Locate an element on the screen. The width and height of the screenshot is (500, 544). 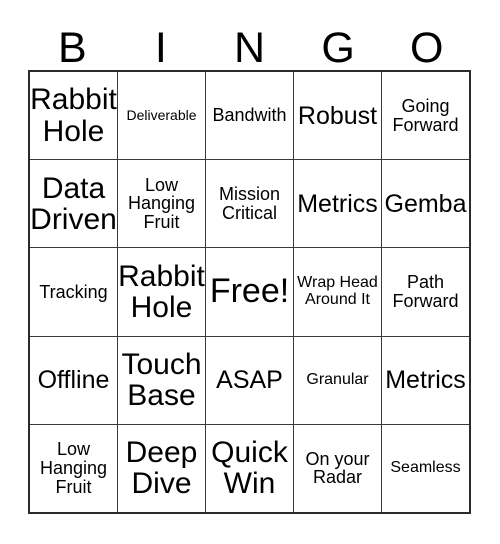
bingo-cell-i5: Deep Dive is located at coordinates (162, 468).